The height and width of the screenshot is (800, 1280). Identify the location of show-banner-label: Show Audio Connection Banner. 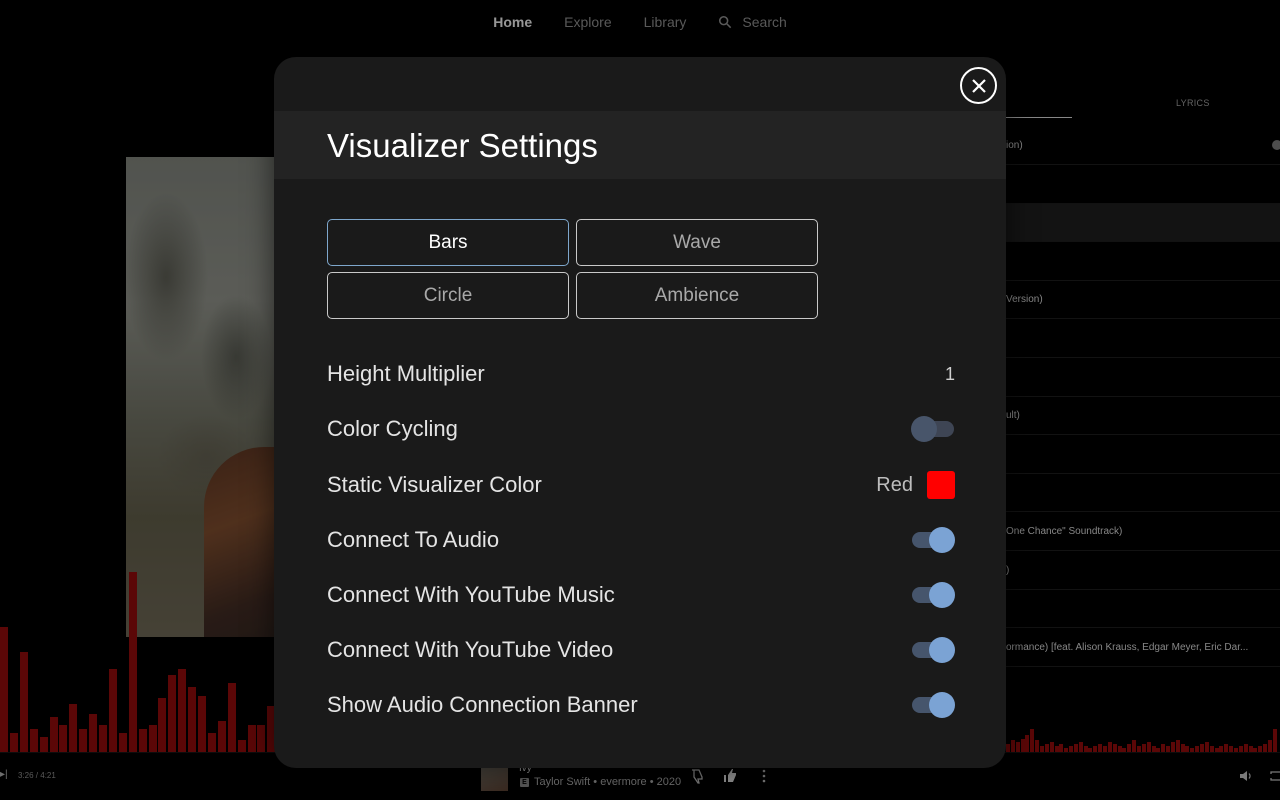
(482, 704).